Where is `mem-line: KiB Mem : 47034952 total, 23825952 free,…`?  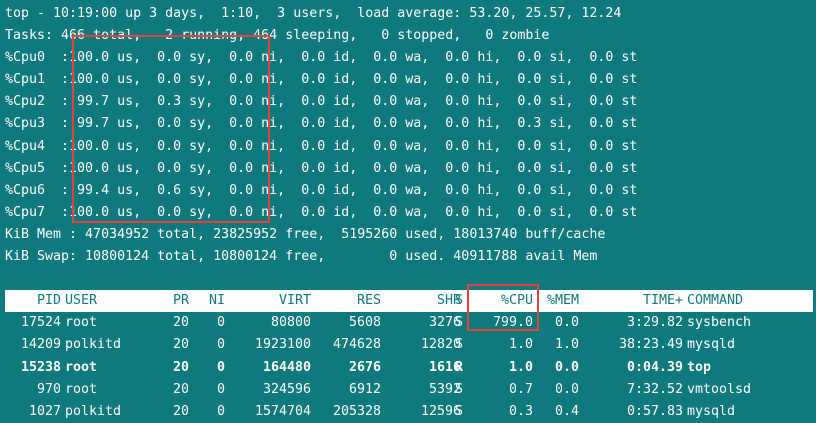 mem-line: KiB Mem : 47034952 total, 23825952 free,… is located at coordinates (305, 234).